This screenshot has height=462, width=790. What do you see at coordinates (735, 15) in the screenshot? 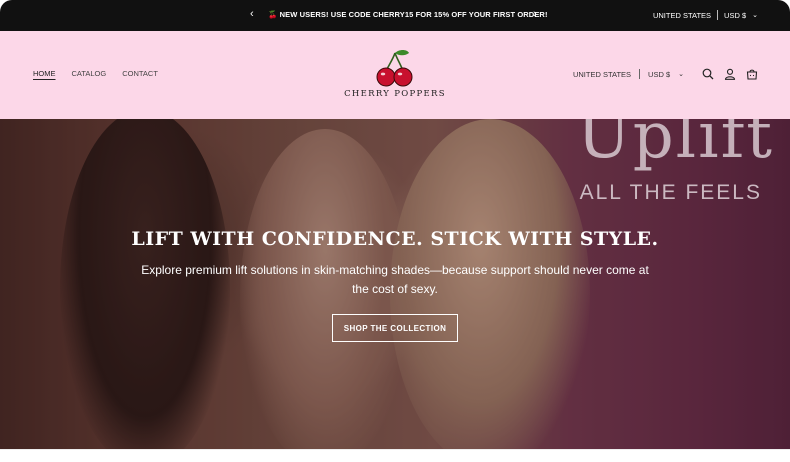
I see `currency-label: USD $` at bounding box center [735, 15].